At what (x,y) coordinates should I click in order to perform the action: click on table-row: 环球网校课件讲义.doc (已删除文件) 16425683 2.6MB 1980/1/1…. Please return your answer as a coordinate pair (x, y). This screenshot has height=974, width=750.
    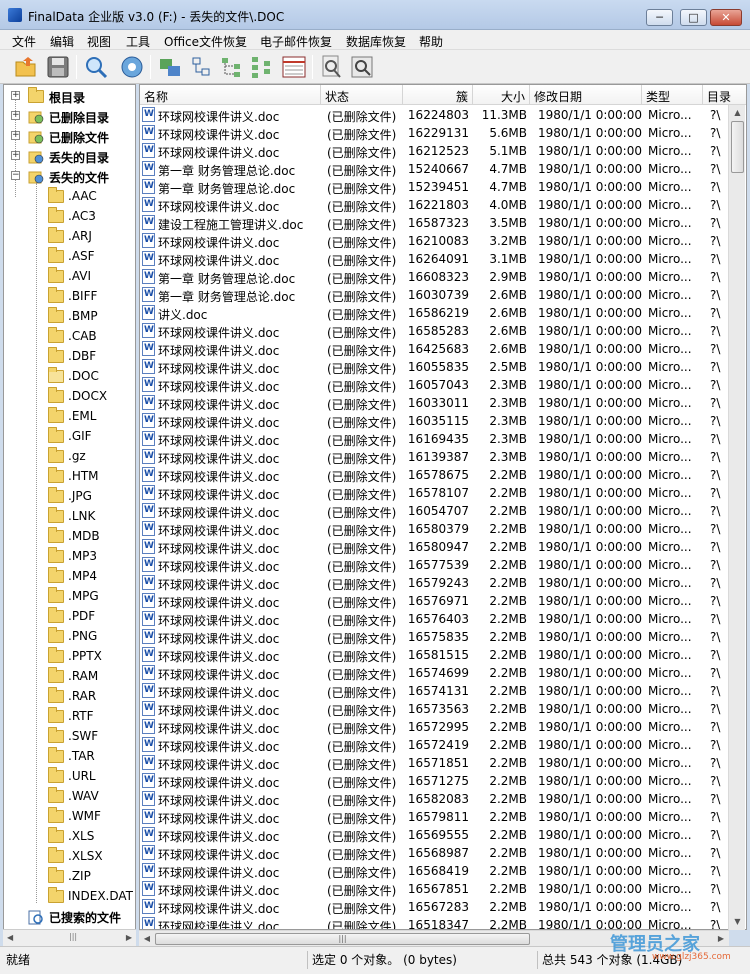
    Looking at the image, I should click on (435, 349).